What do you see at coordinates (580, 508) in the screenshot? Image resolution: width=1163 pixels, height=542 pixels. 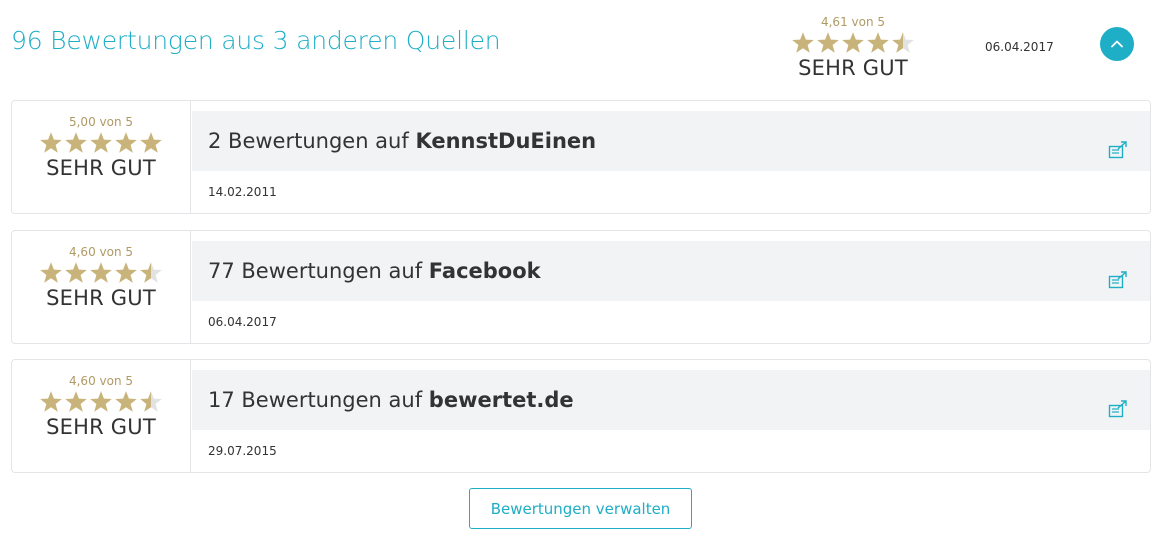 I see `manage-reviews-button: Bewertungen verwalten` at bounding box center [580, 508].